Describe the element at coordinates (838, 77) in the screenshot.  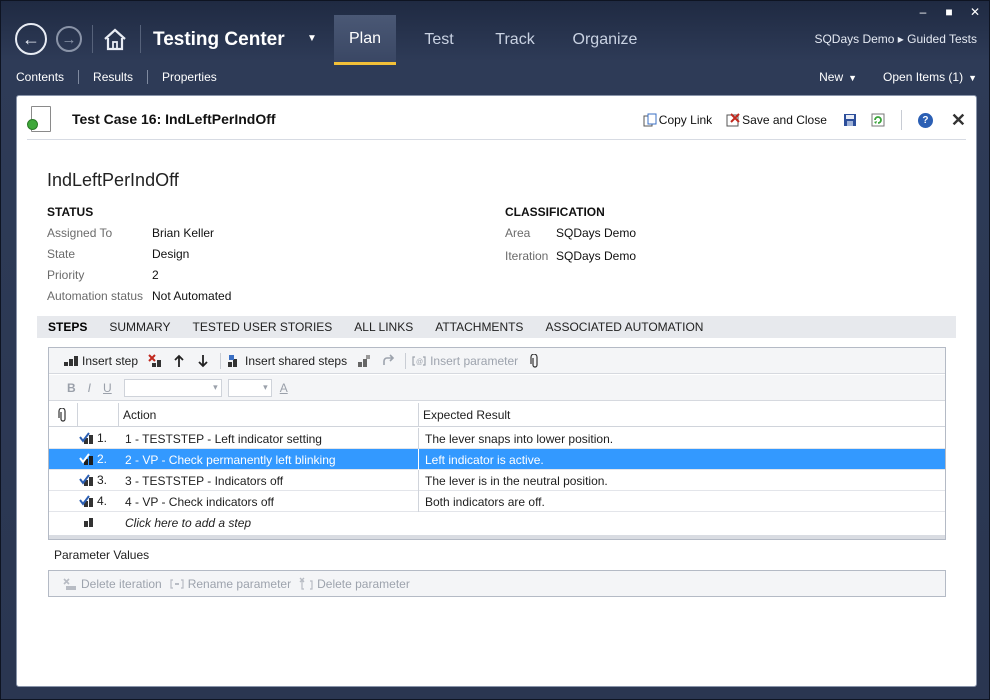
I see `new-menu: New ▼` at that location.